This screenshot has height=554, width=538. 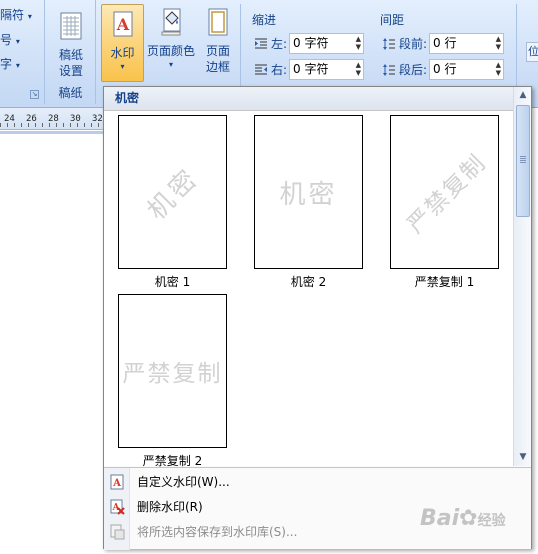 I want to click on page-color-label: 页面颜色, so click(x=170, y=51).